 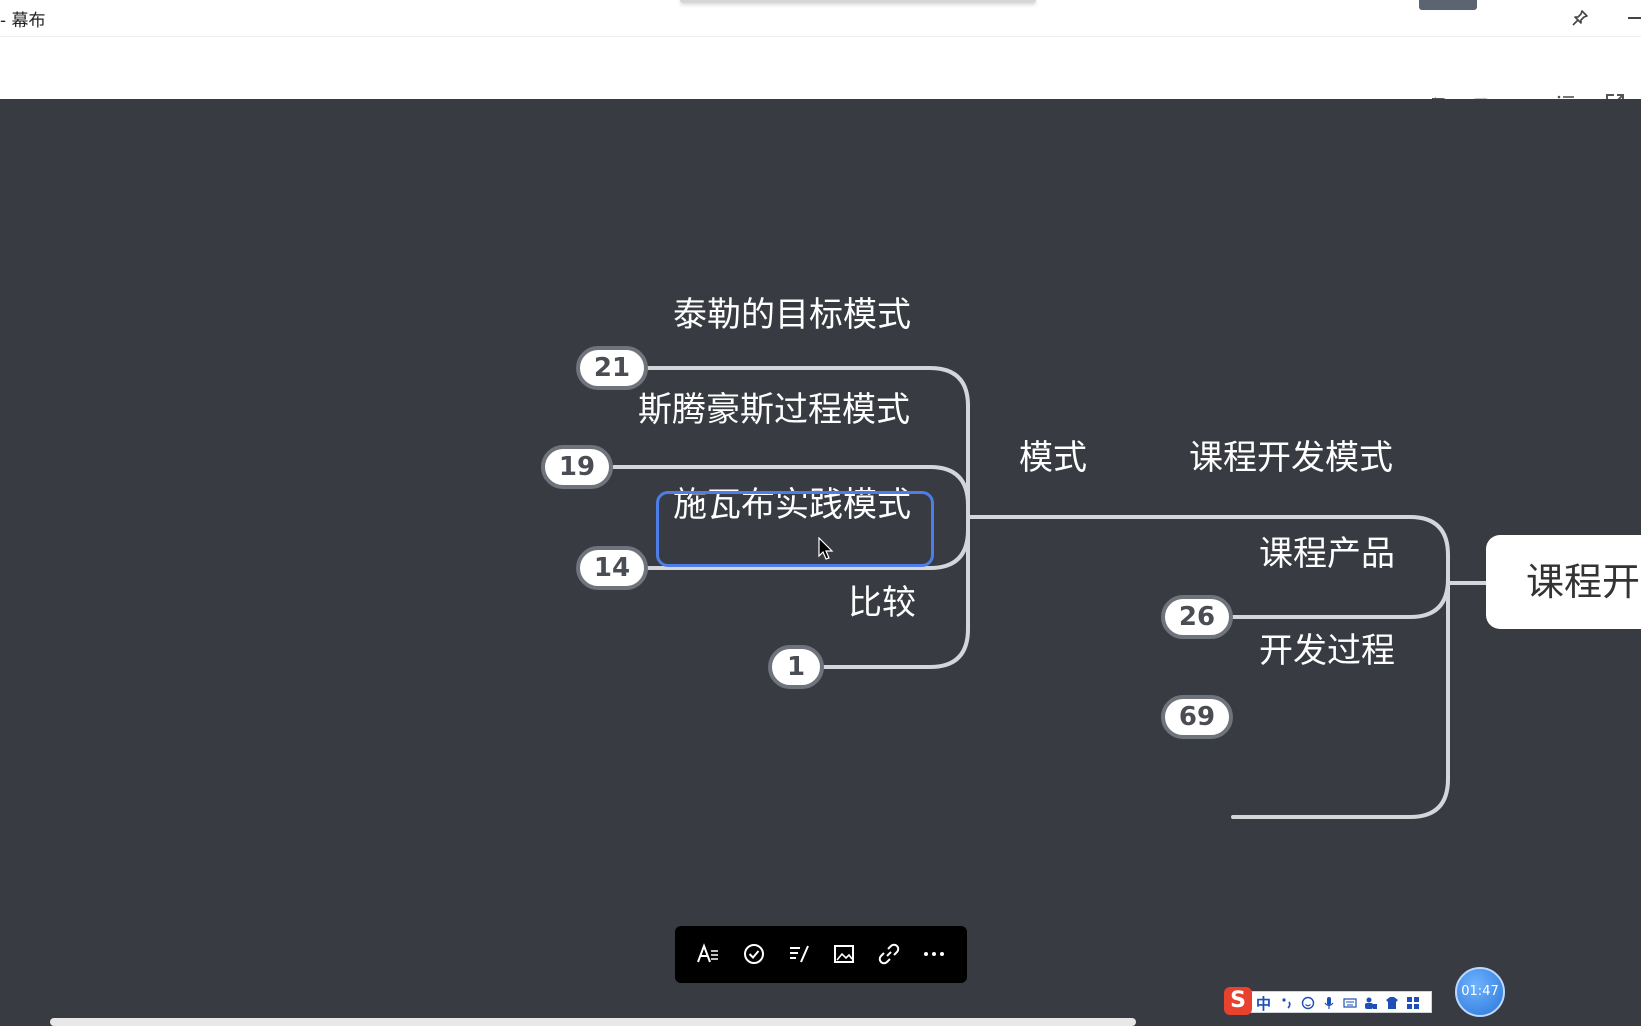 What do you see at coordinates (826, 548) in the screenshot?
I see `mouse-cursor-icon` at bounding box center [826, 548].